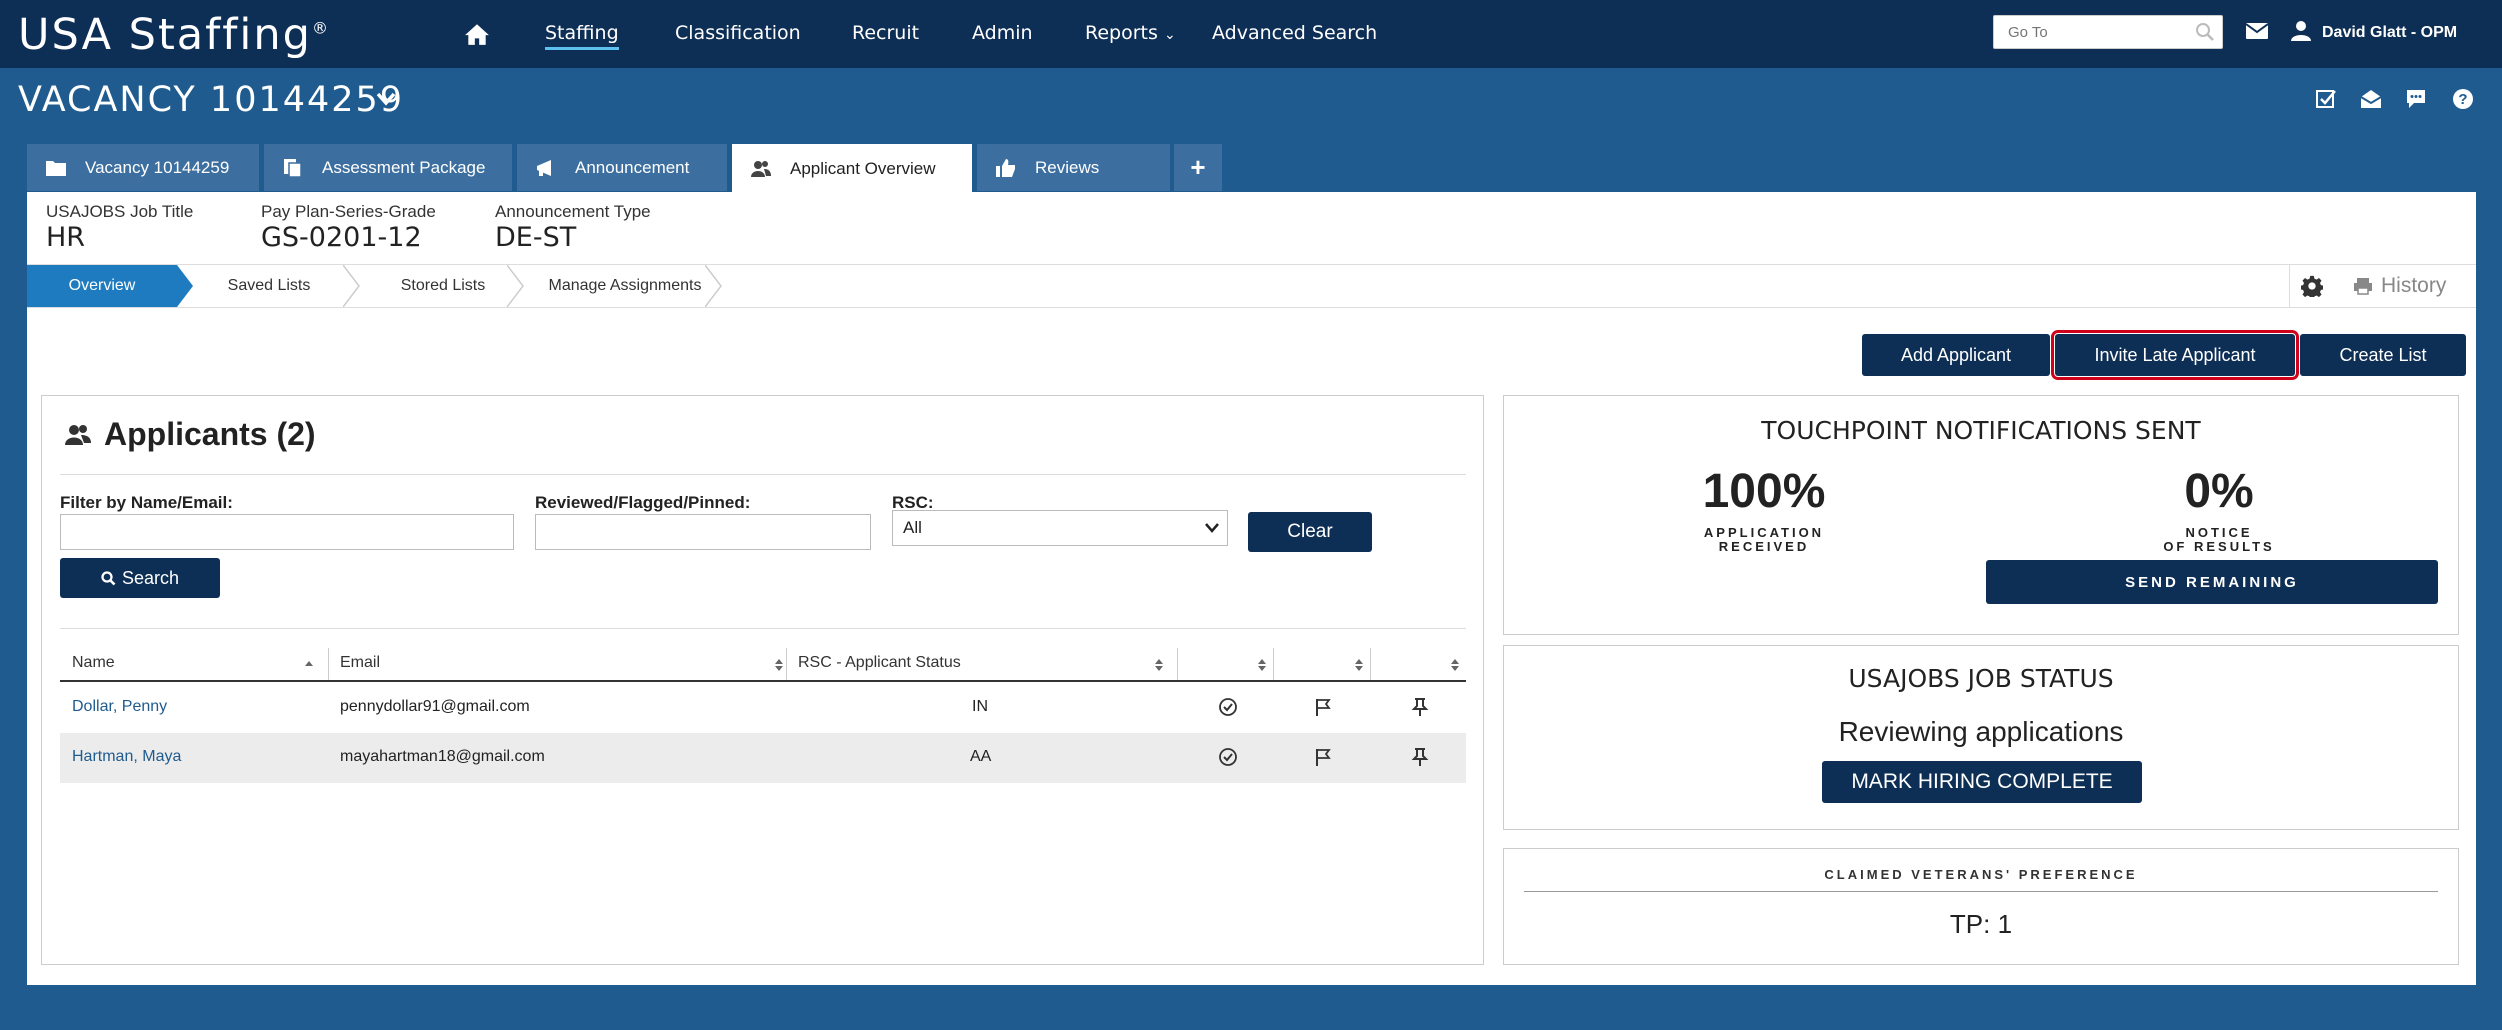 Image resolution: width=2502 pixels, height=1030 pixels. What do you see at coordinates (2416, 99) in the screenshot?
I see `chat-icon` at bounding box center [2416, 99].